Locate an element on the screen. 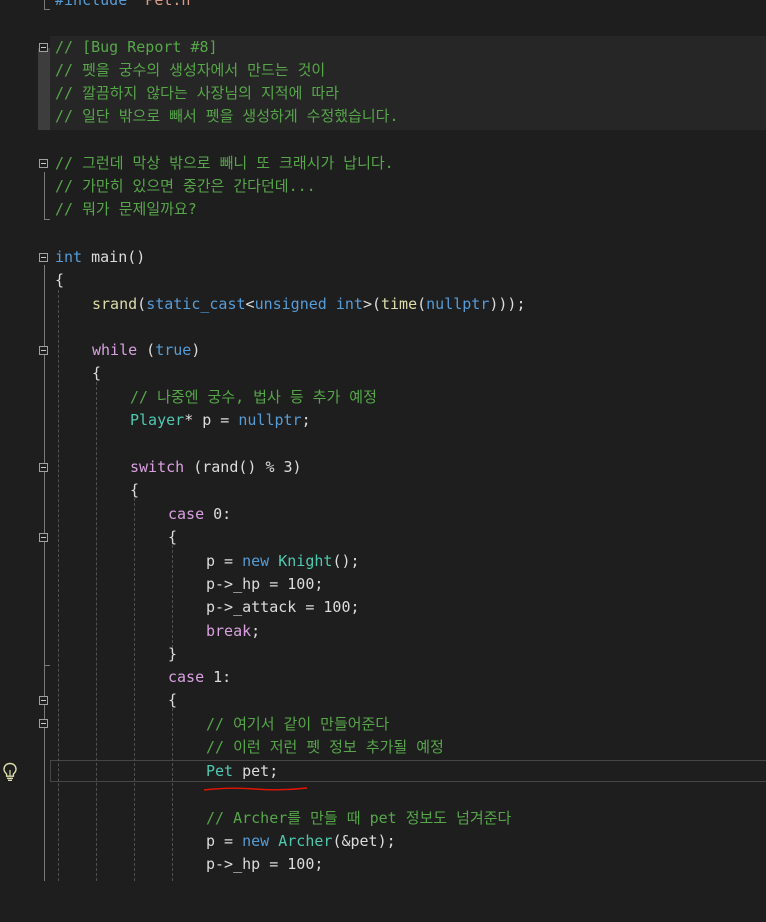 This screenshot has width=766, height=922. fold-toggle-switch is located at coordinates (43, 467).